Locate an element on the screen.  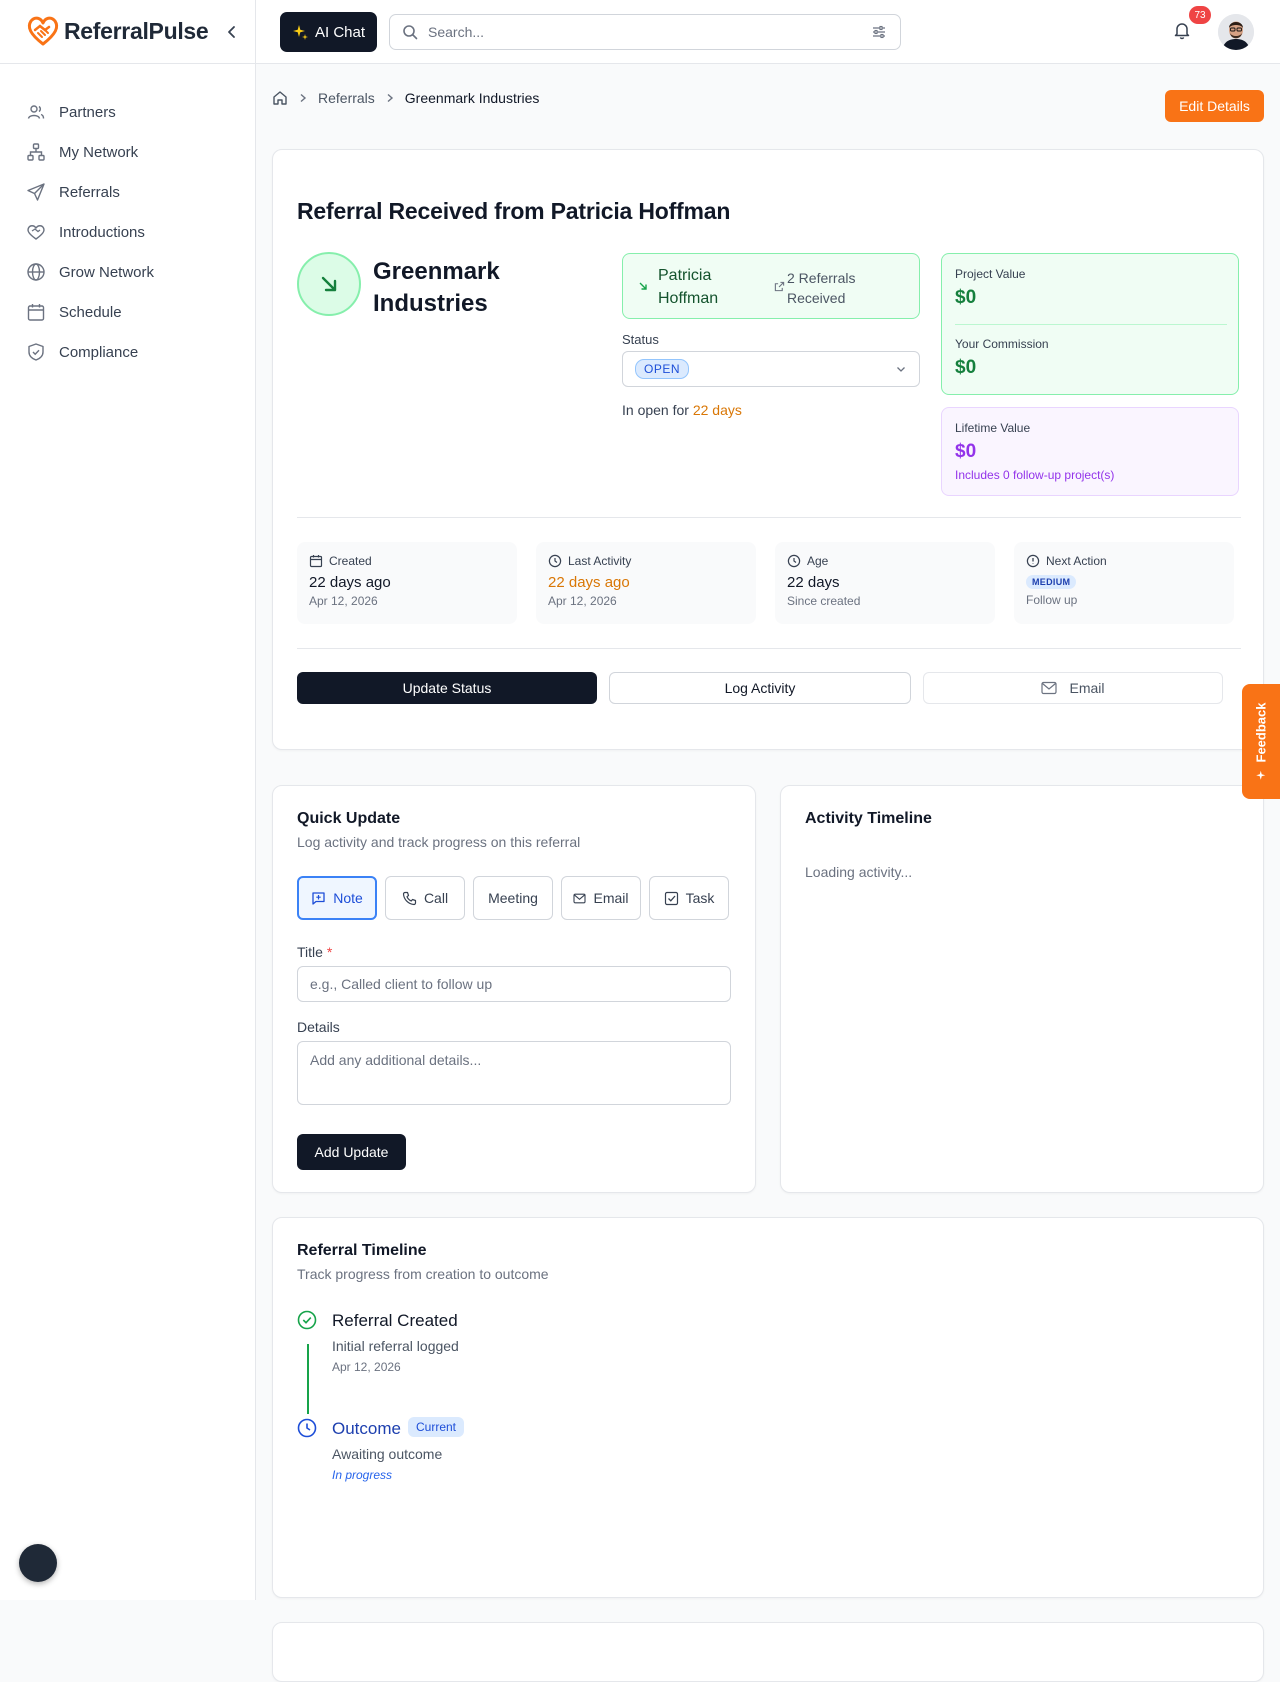
ai-chat-button: AI Chat is located at coordinates (328, 32).